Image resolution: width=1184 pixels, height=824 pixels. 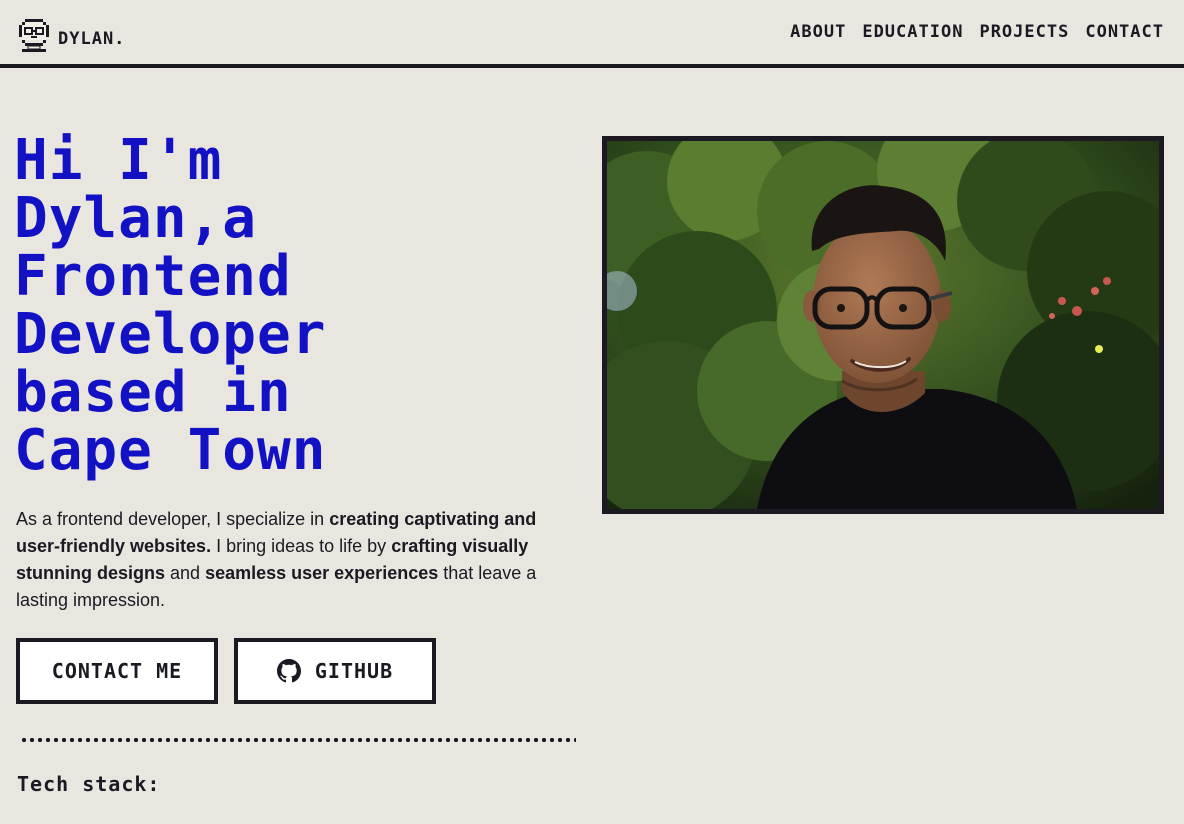 What do you see at coordinates (592, 34) in the screenshot?
I see `site-header: DYLAN. ABOUT EDUCATION PROJECTS CONTACT` at bounding box center [592, 34].